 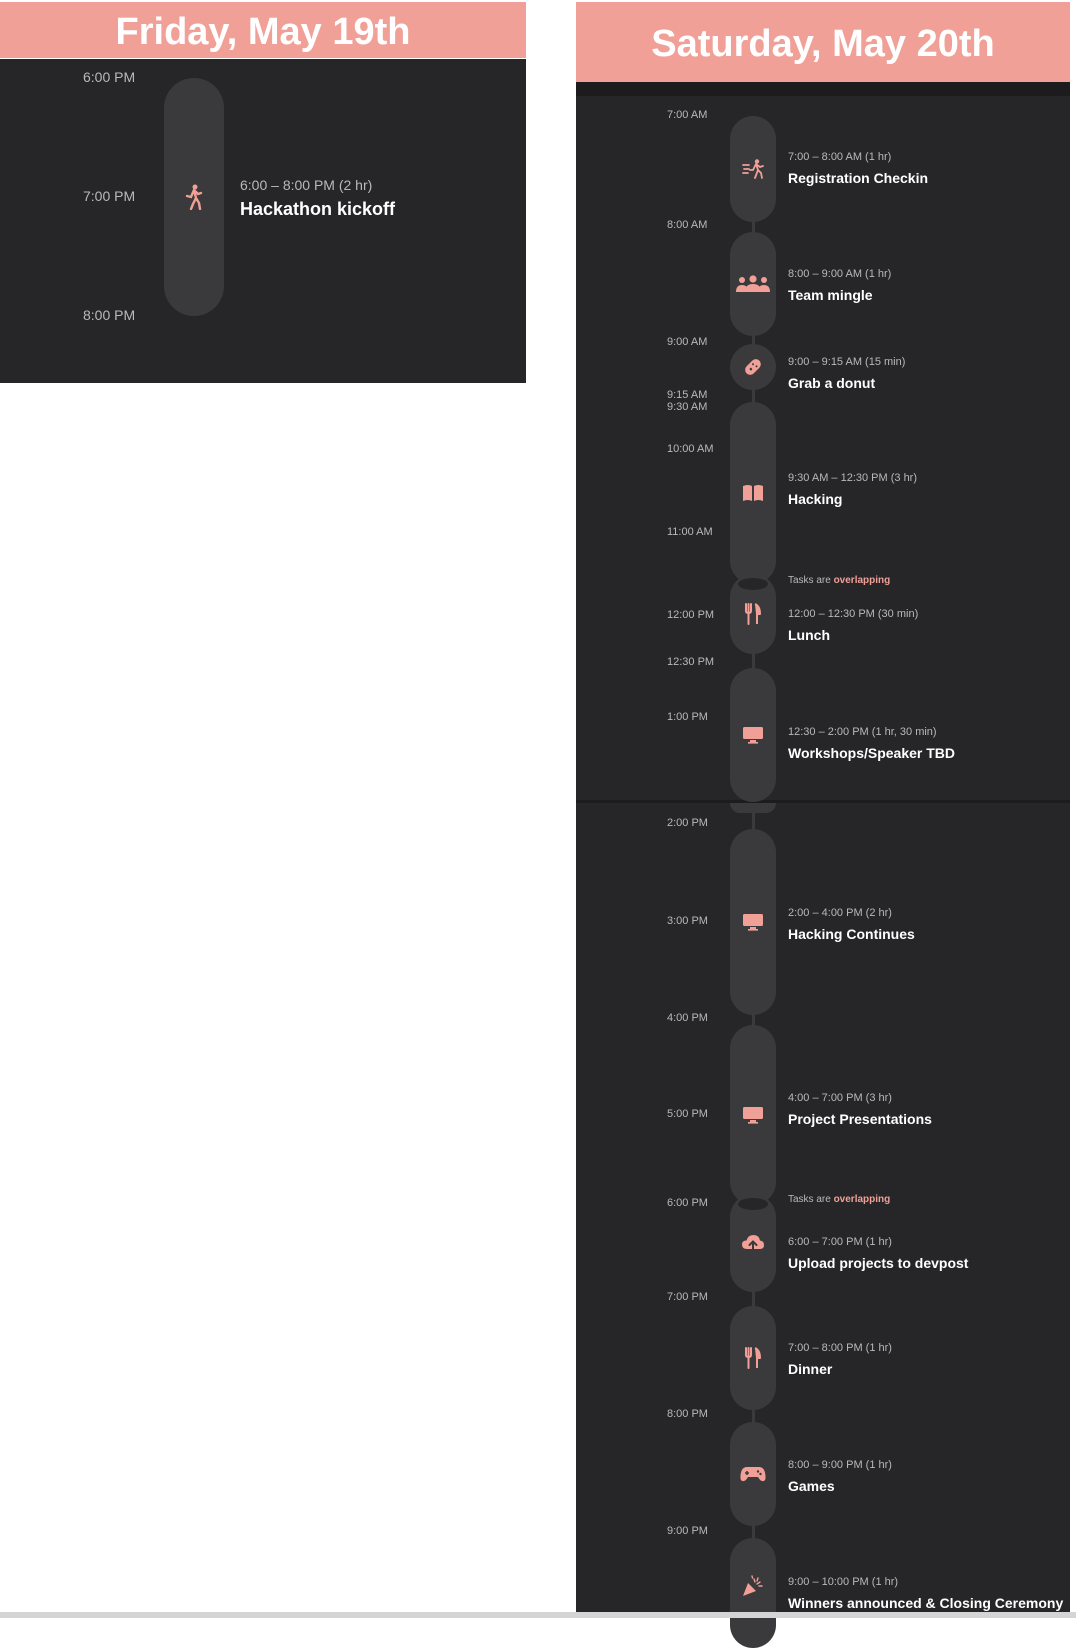 I want to click on running-person-icon, so click(x=753, y=169).